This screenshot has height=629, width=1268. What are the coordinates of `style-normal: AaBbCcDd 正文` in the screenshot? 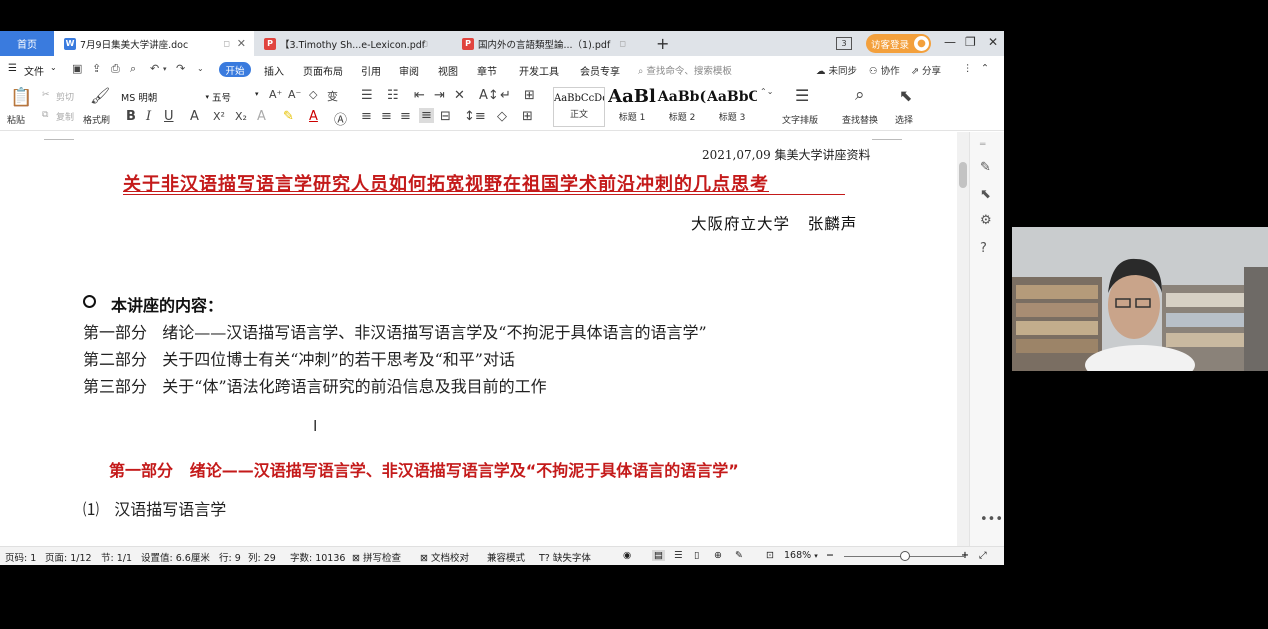 It's located at (579, 107).